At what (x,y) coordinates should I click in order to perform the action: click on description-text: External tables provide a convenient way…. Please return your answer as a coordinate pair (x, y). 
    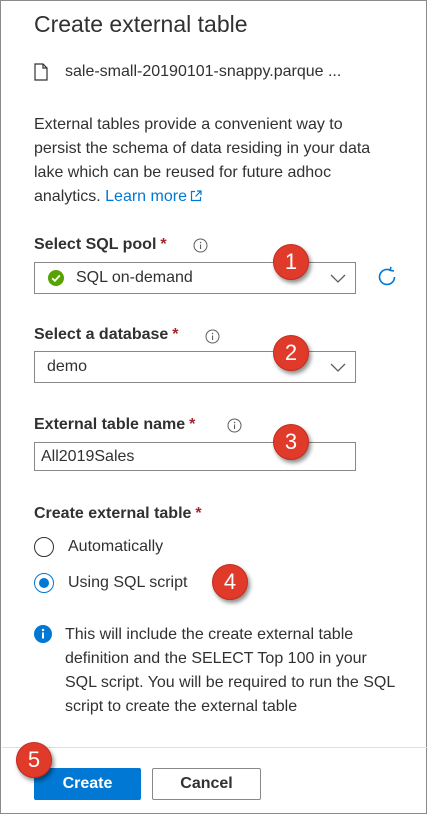
    Looking at the image, I should click on (202, 160).